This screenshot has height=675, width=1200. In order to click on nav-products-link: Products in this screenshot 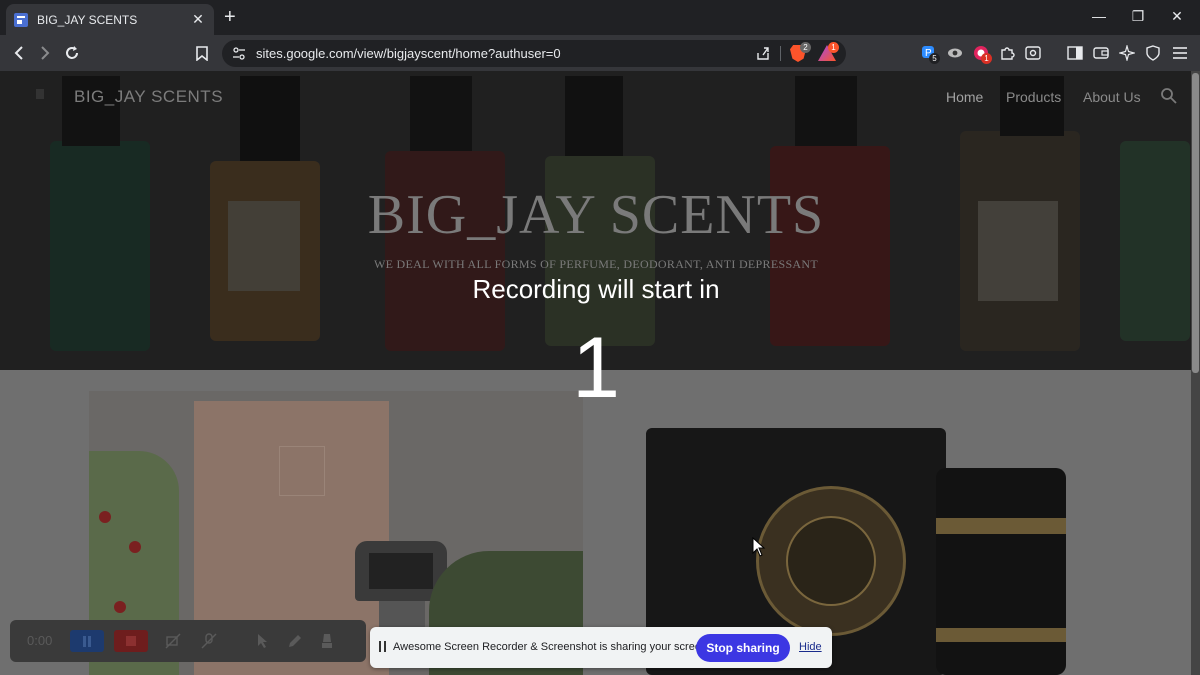, I will do `click(1033, 97)`.